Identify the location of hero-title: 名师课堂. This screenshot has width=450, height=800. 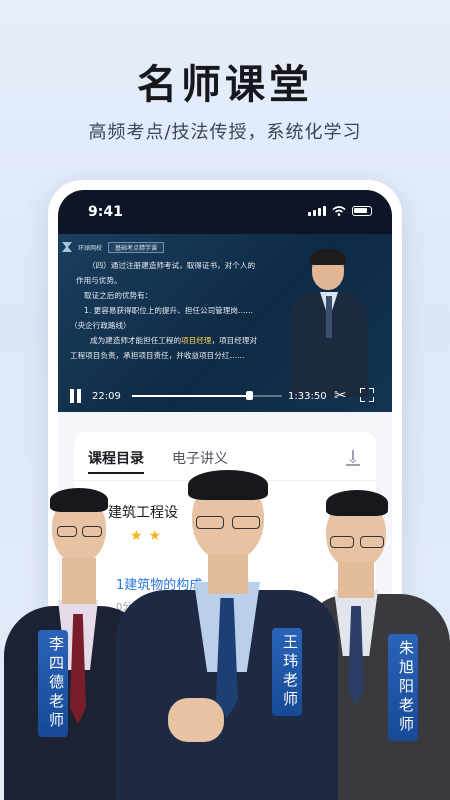
(225, 85).